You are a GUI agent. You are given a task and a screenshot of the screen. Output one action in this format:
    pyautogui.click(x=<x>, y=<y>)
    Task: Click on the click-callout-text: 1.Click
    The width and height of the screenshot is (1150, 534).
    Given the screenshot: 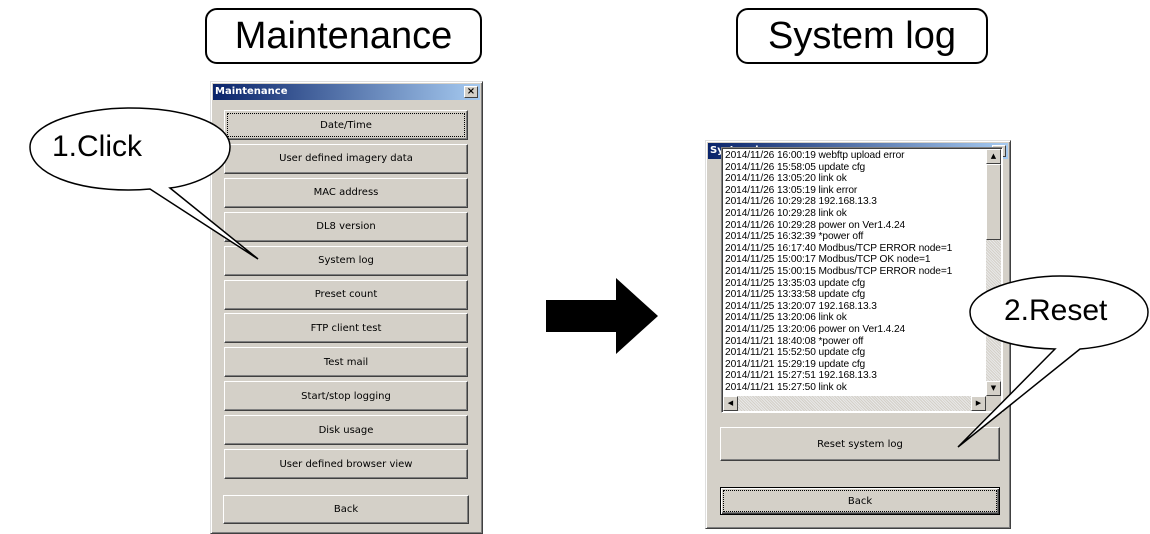 What is the action you would take?
    pyautogui.click(x=97, y=146)
    